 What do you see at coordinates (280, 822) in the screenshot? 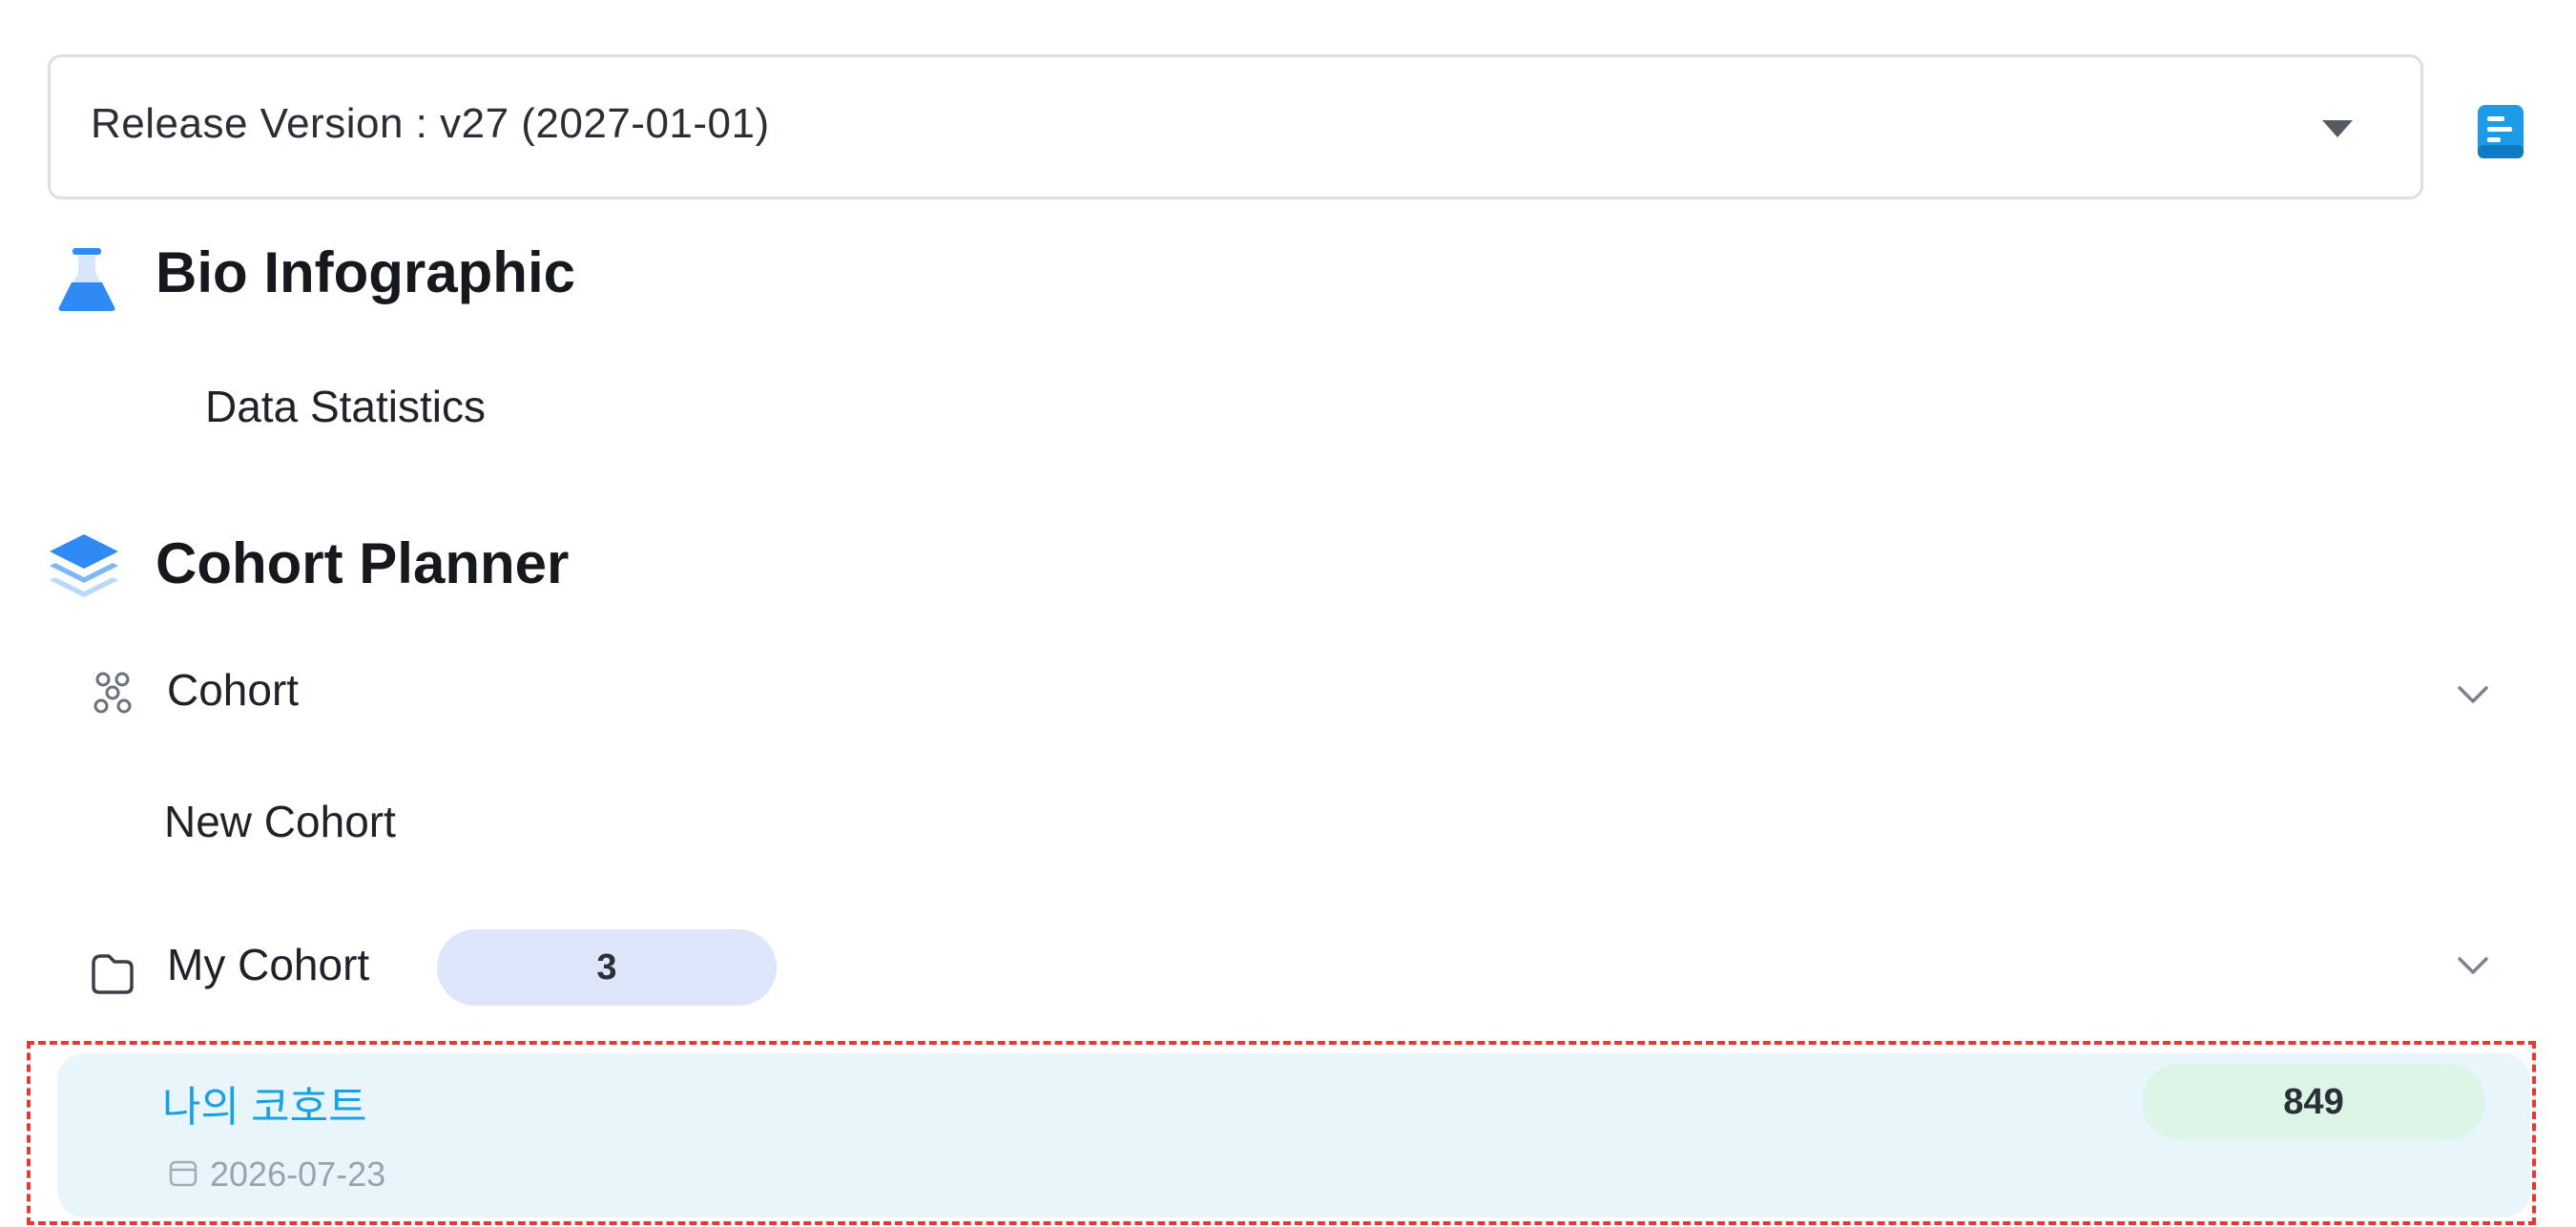
I see `sidebar-item-new-cohort: New Cohort` at bounding box center [280, 822].